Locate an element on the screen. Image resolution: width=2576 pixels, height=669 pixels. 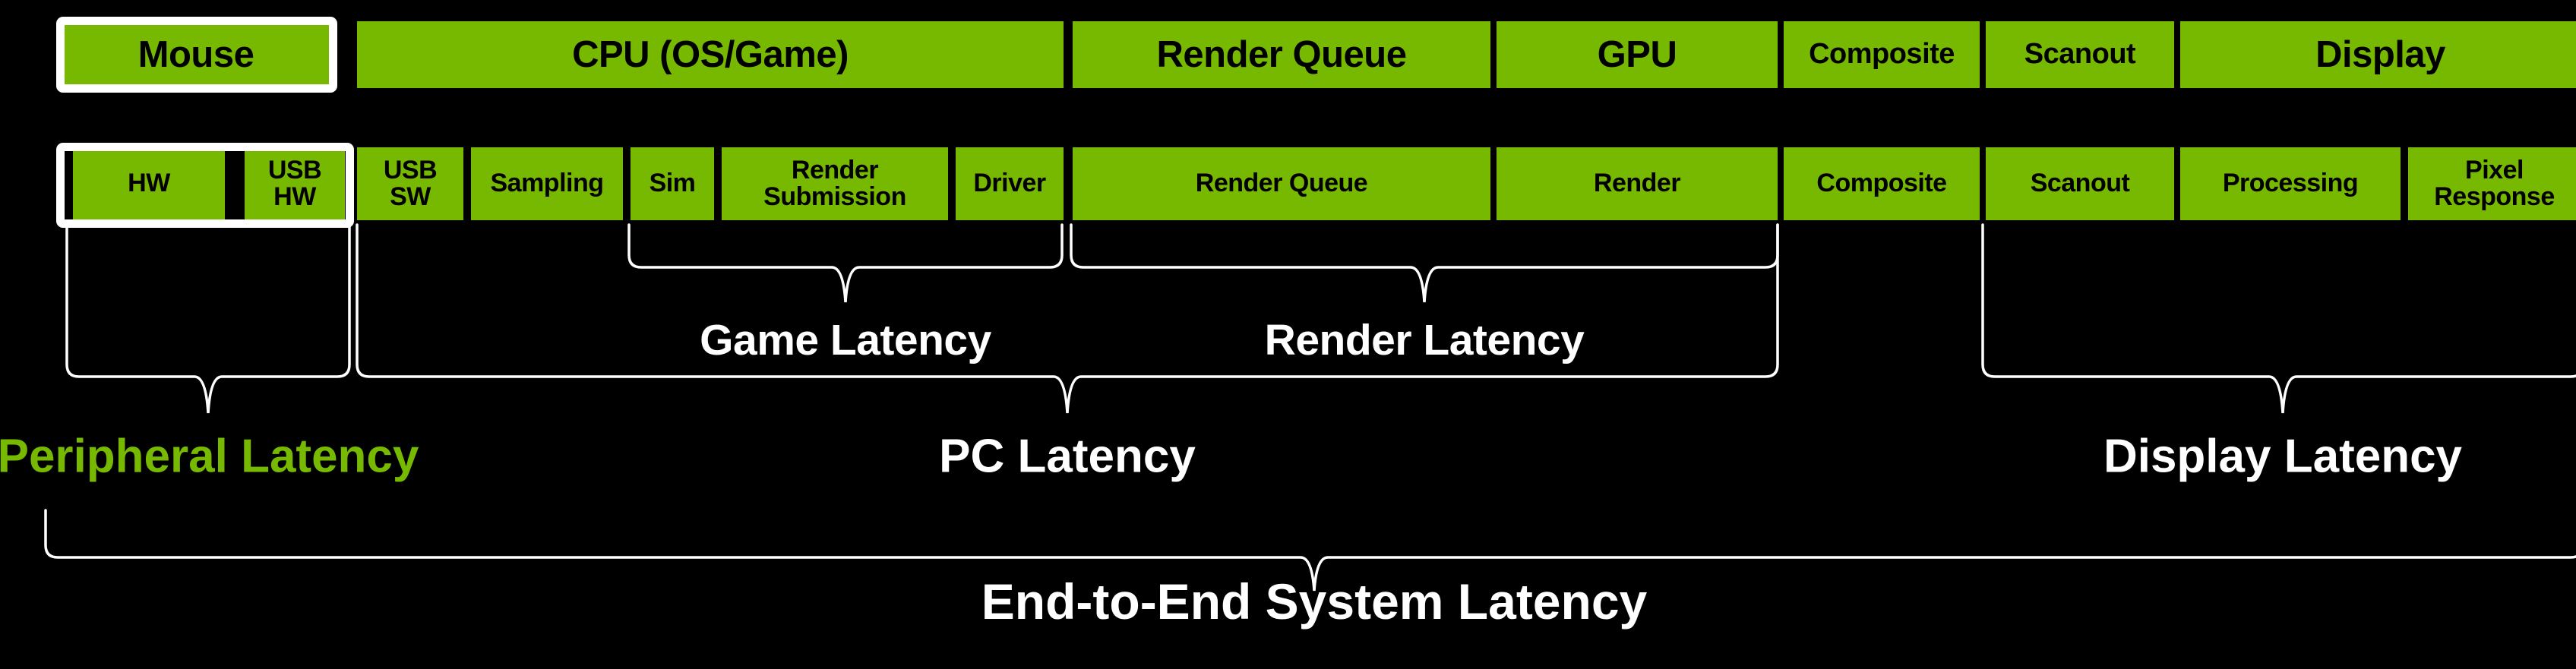
row2-hw: HW is located at coordinates (149, 183).